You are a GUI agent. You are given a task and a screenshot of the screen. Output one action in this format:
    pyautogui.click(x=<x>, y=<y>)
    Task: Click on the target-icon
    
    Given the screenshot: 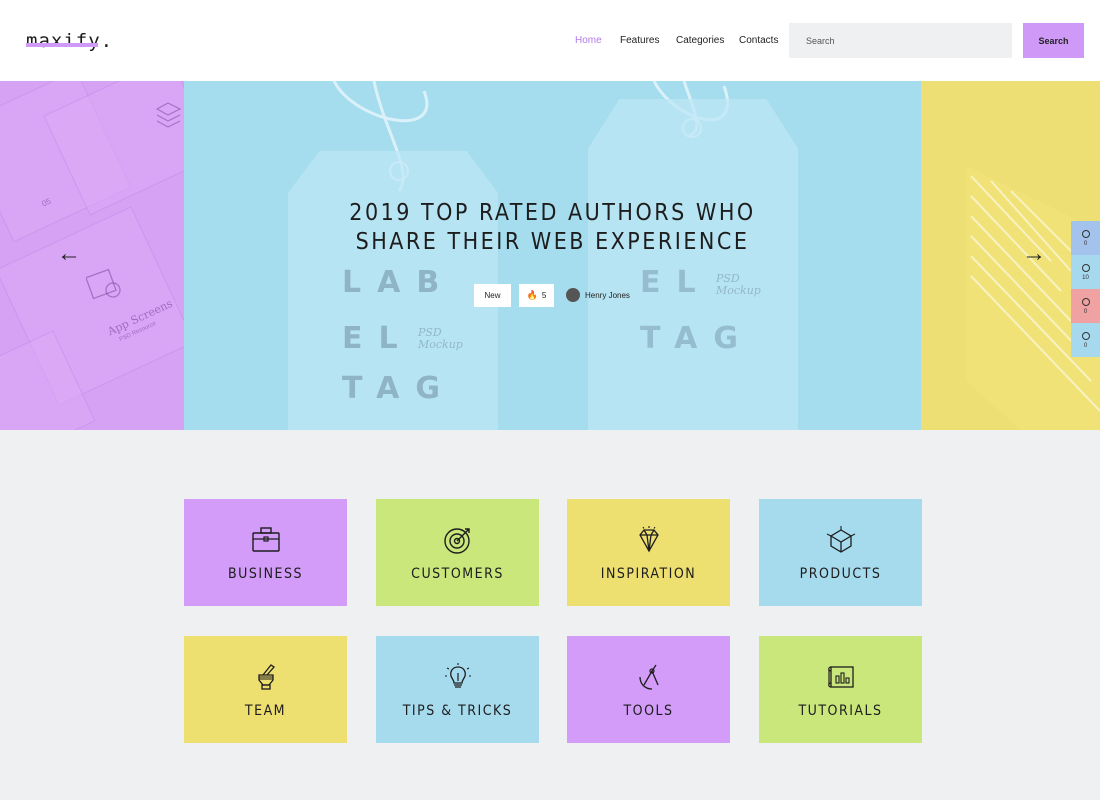 What is the action you would take?
    pyautogui.click(x=456, y=541)
    